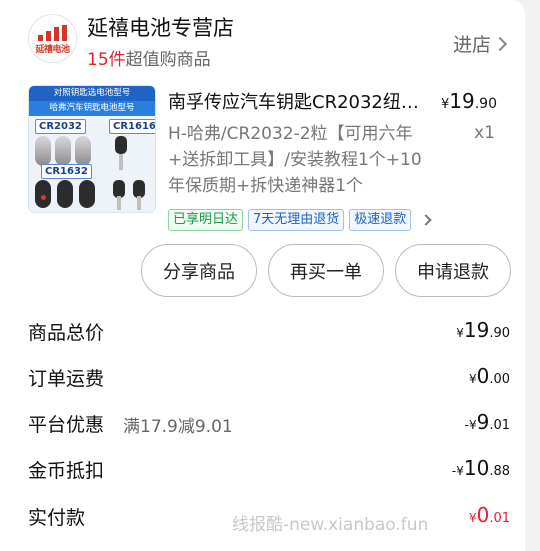 The image size is (540, 551). What do you see at coordinates (132, 126) in the screenshot?
I see `thumb-label-cr1616: CR1616` at bounding box center [132, 126].